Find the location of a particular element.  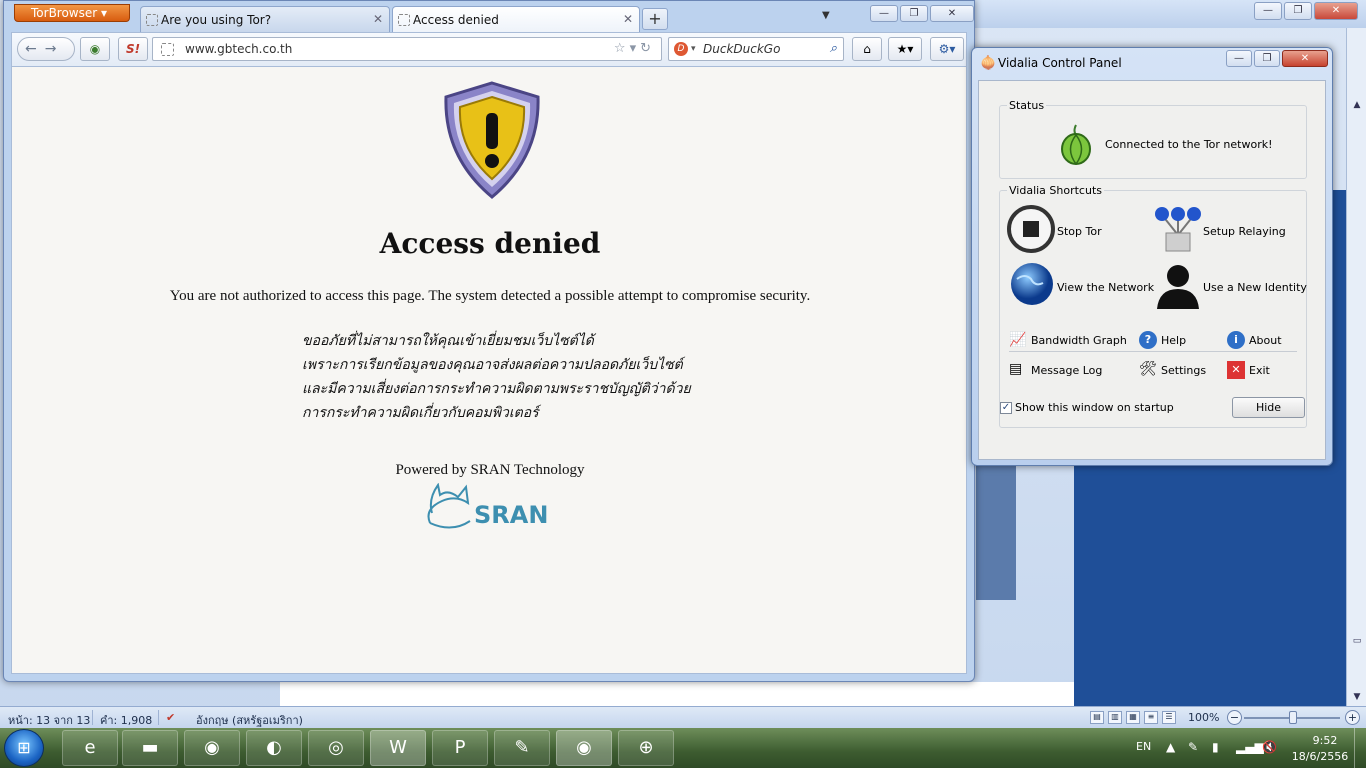

file-explorer-icon: ▬ is located at coordinates (150, 748).